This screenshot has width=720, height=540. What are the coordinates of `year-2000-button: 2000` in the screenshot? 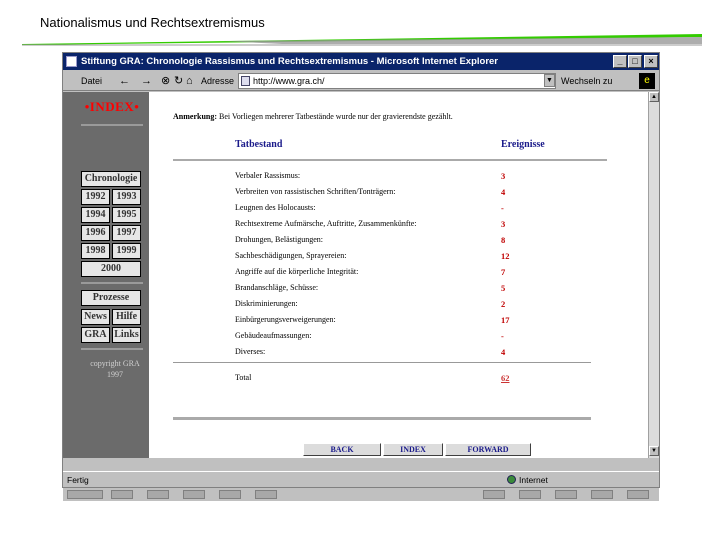 It's located at (111, 269).